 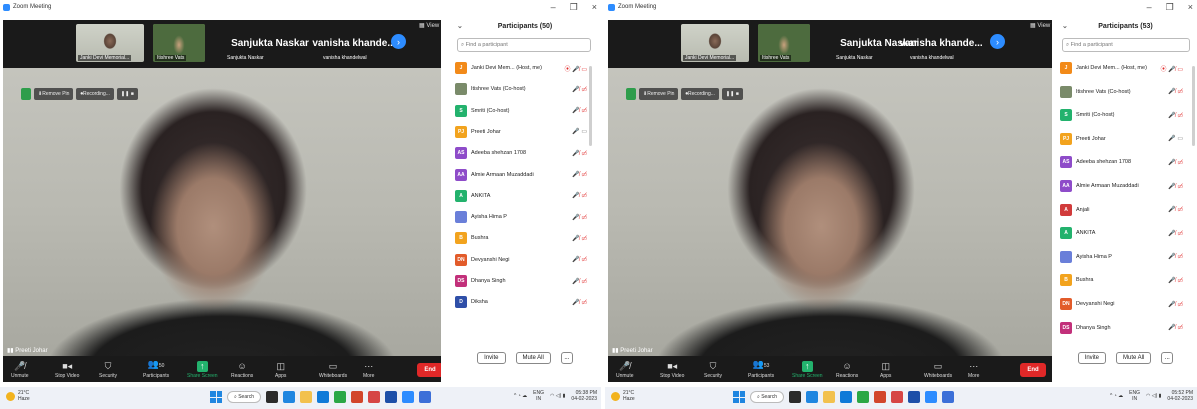 What do you see at coordinates (216, 397) in the screenshot?
I see `windows-start-icon` at bounding box center [216, 397].